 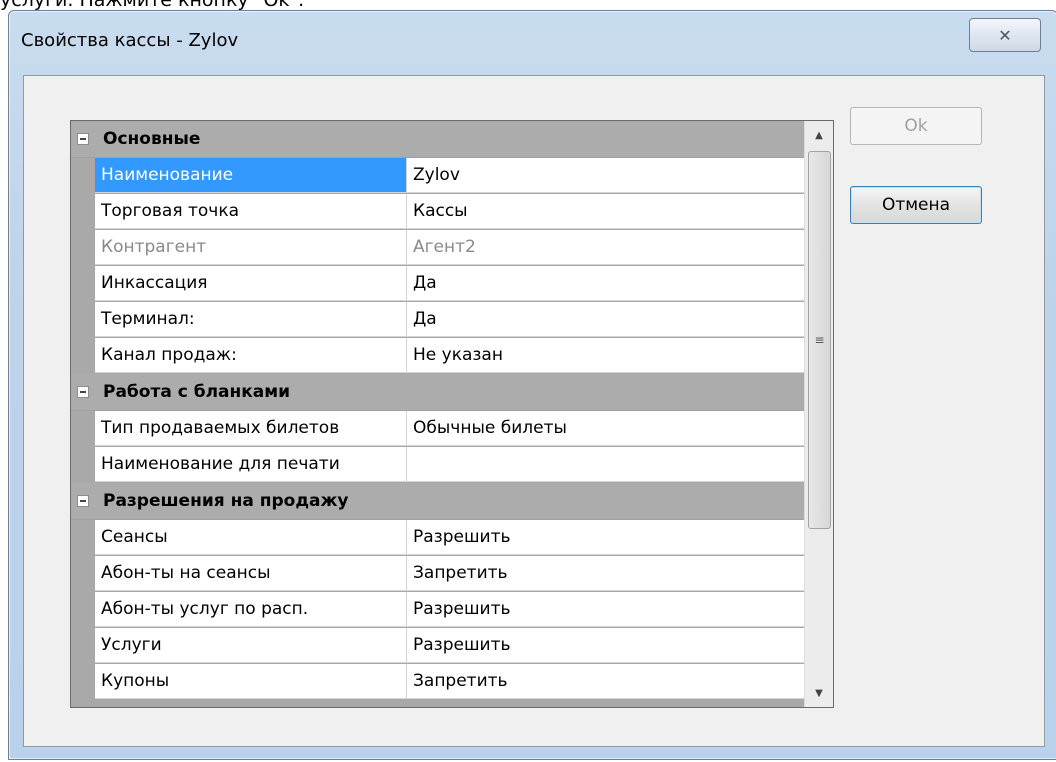 I want to click on property-row: Канал продаж: Не указан, so click(x=438, y=356).